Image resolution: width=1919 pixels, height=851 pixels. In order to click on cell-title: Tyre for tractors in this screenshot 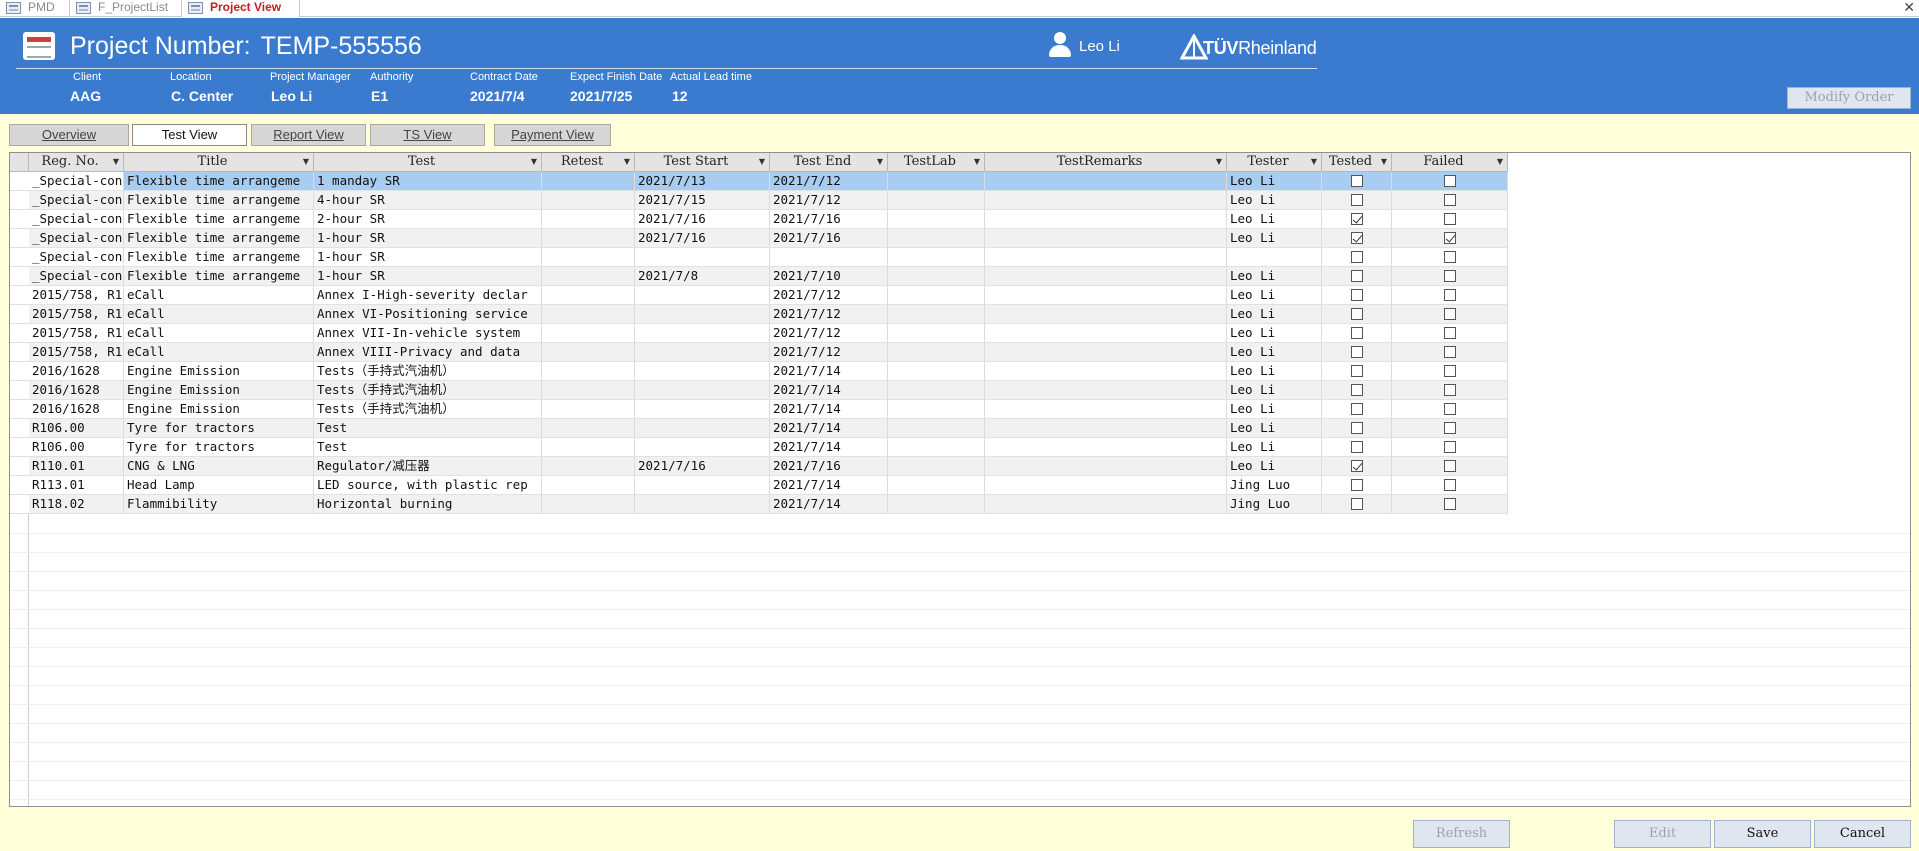, I will do `click(219, 447)`.